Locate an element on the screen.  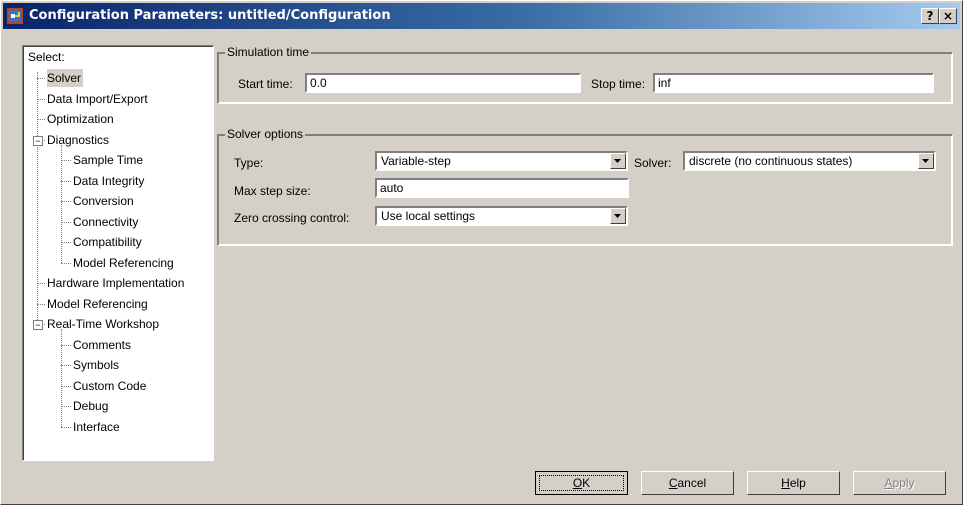
tree-item-data-import-export: Data Import/Export is located at coordinates (97, 99).